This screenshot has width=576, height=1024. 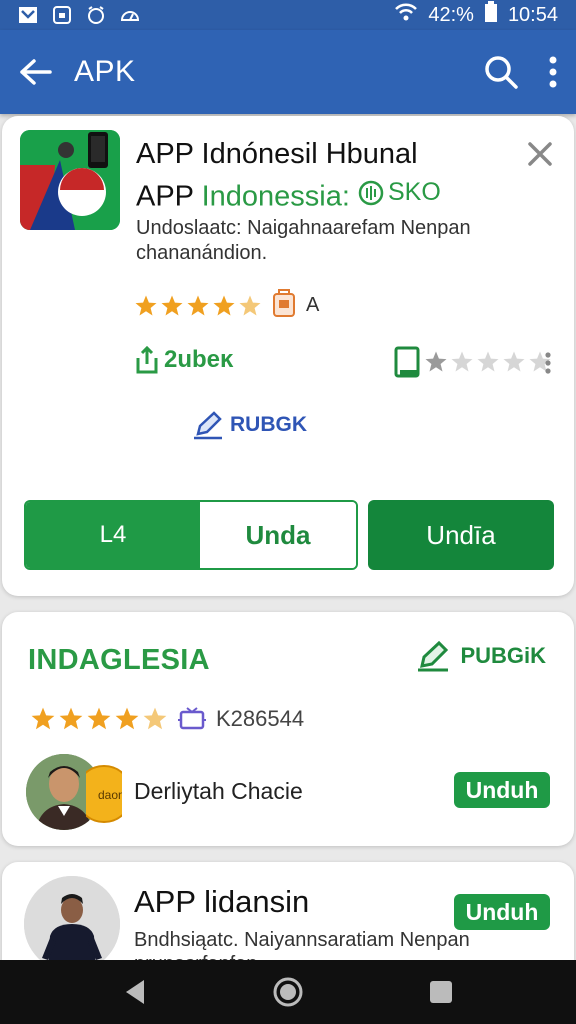 What do you see at coordinates (62, 15) in the screenshot?
I see `sim-icon` at bounding box center [62, 15].